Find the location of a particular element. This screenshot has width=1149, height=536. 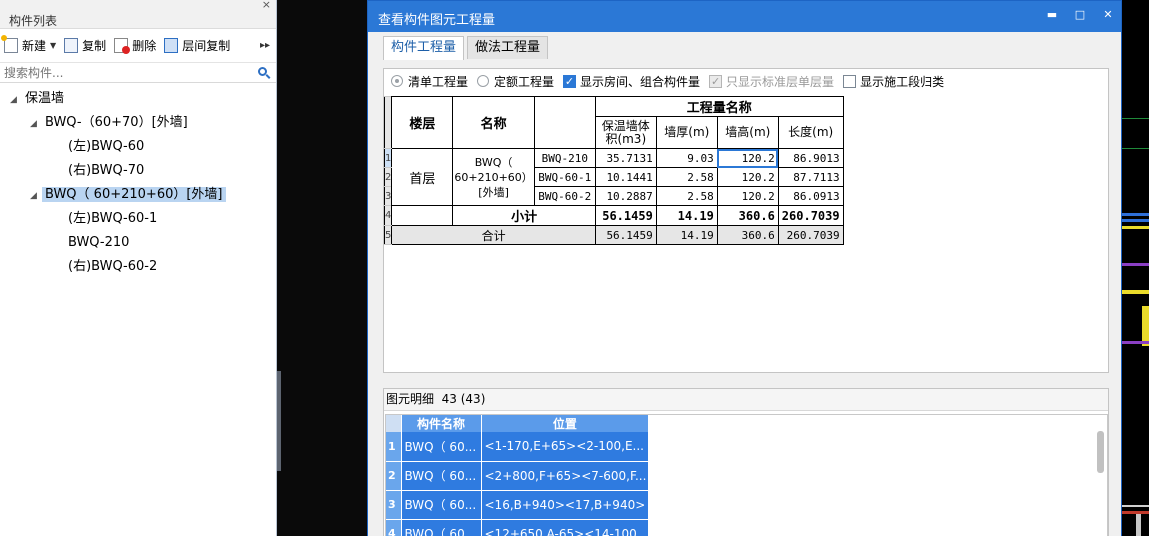

column-header-sub is located at coordinates (564, 122).